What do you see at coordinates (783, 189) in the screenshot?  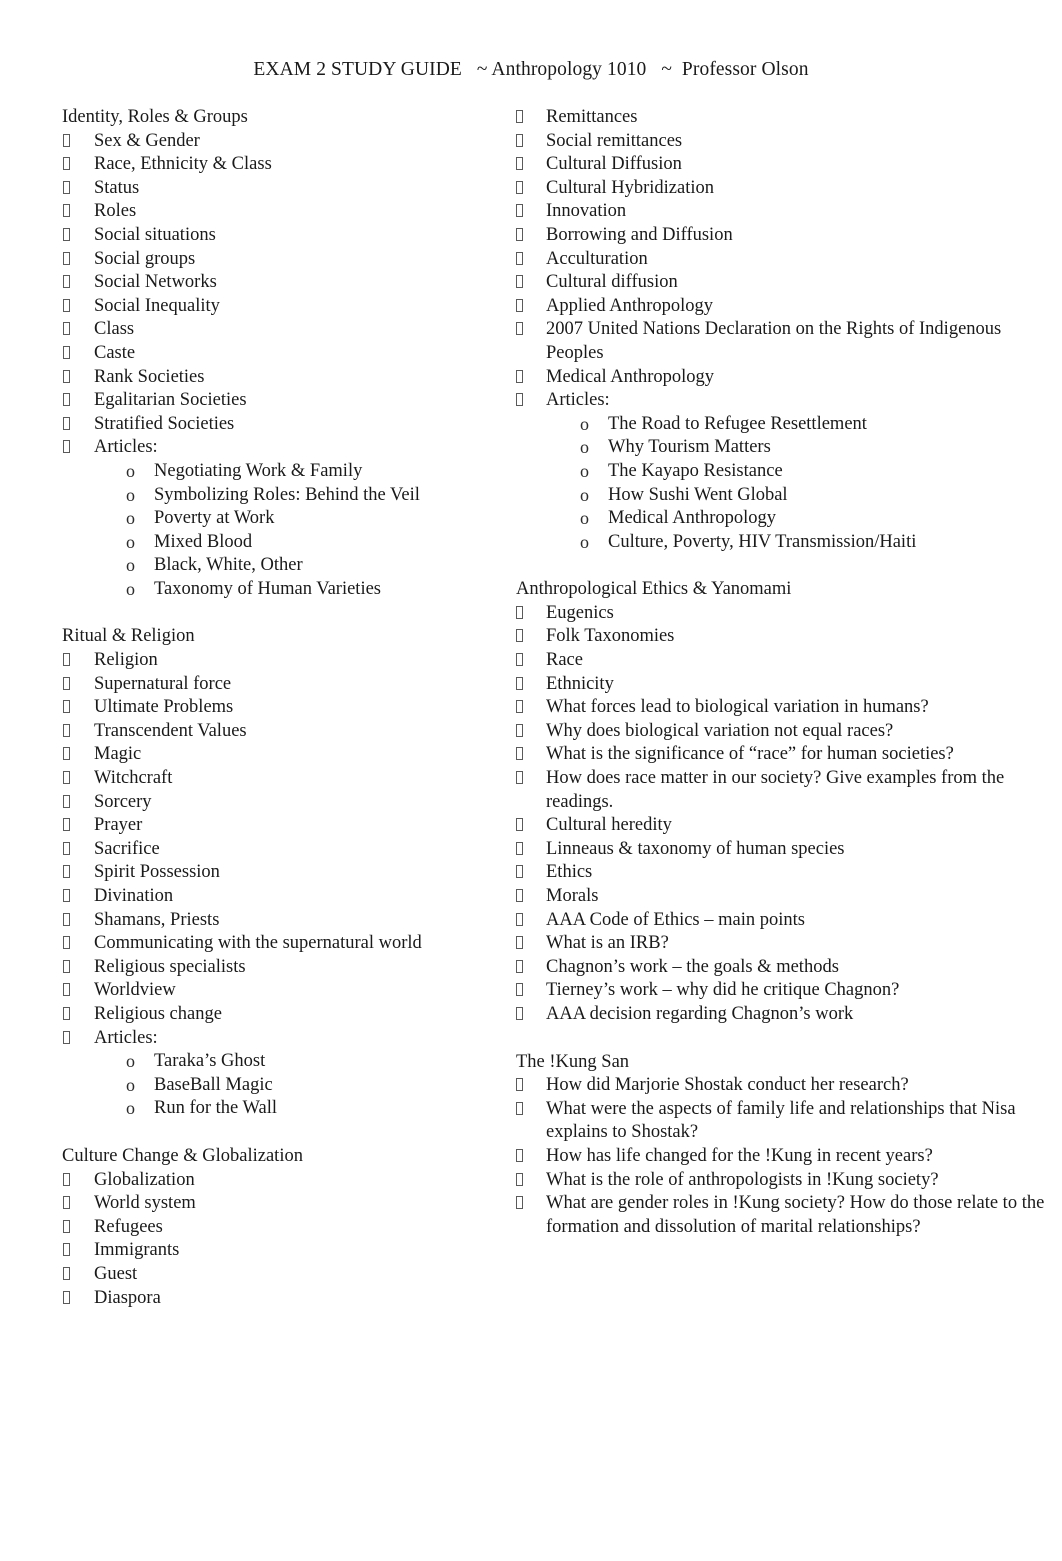 I see `outline-item: Cultural Hybridization` at bounding box center [783, 189].